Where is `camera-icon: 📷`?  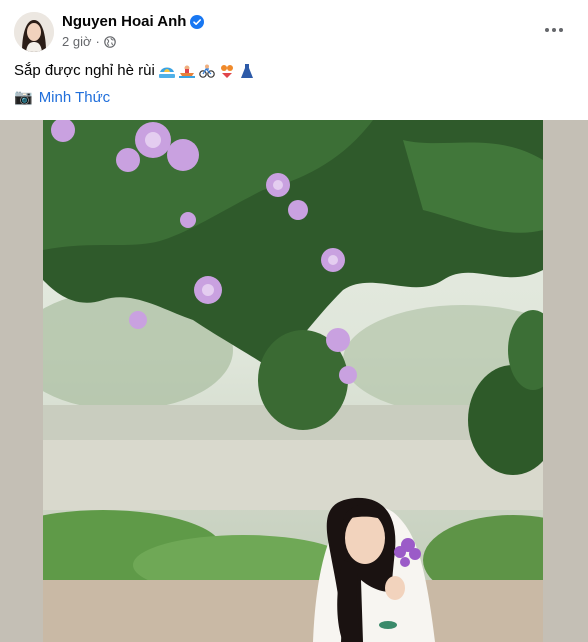
camera-icon: 📷 is located at coordinates (23, 97).